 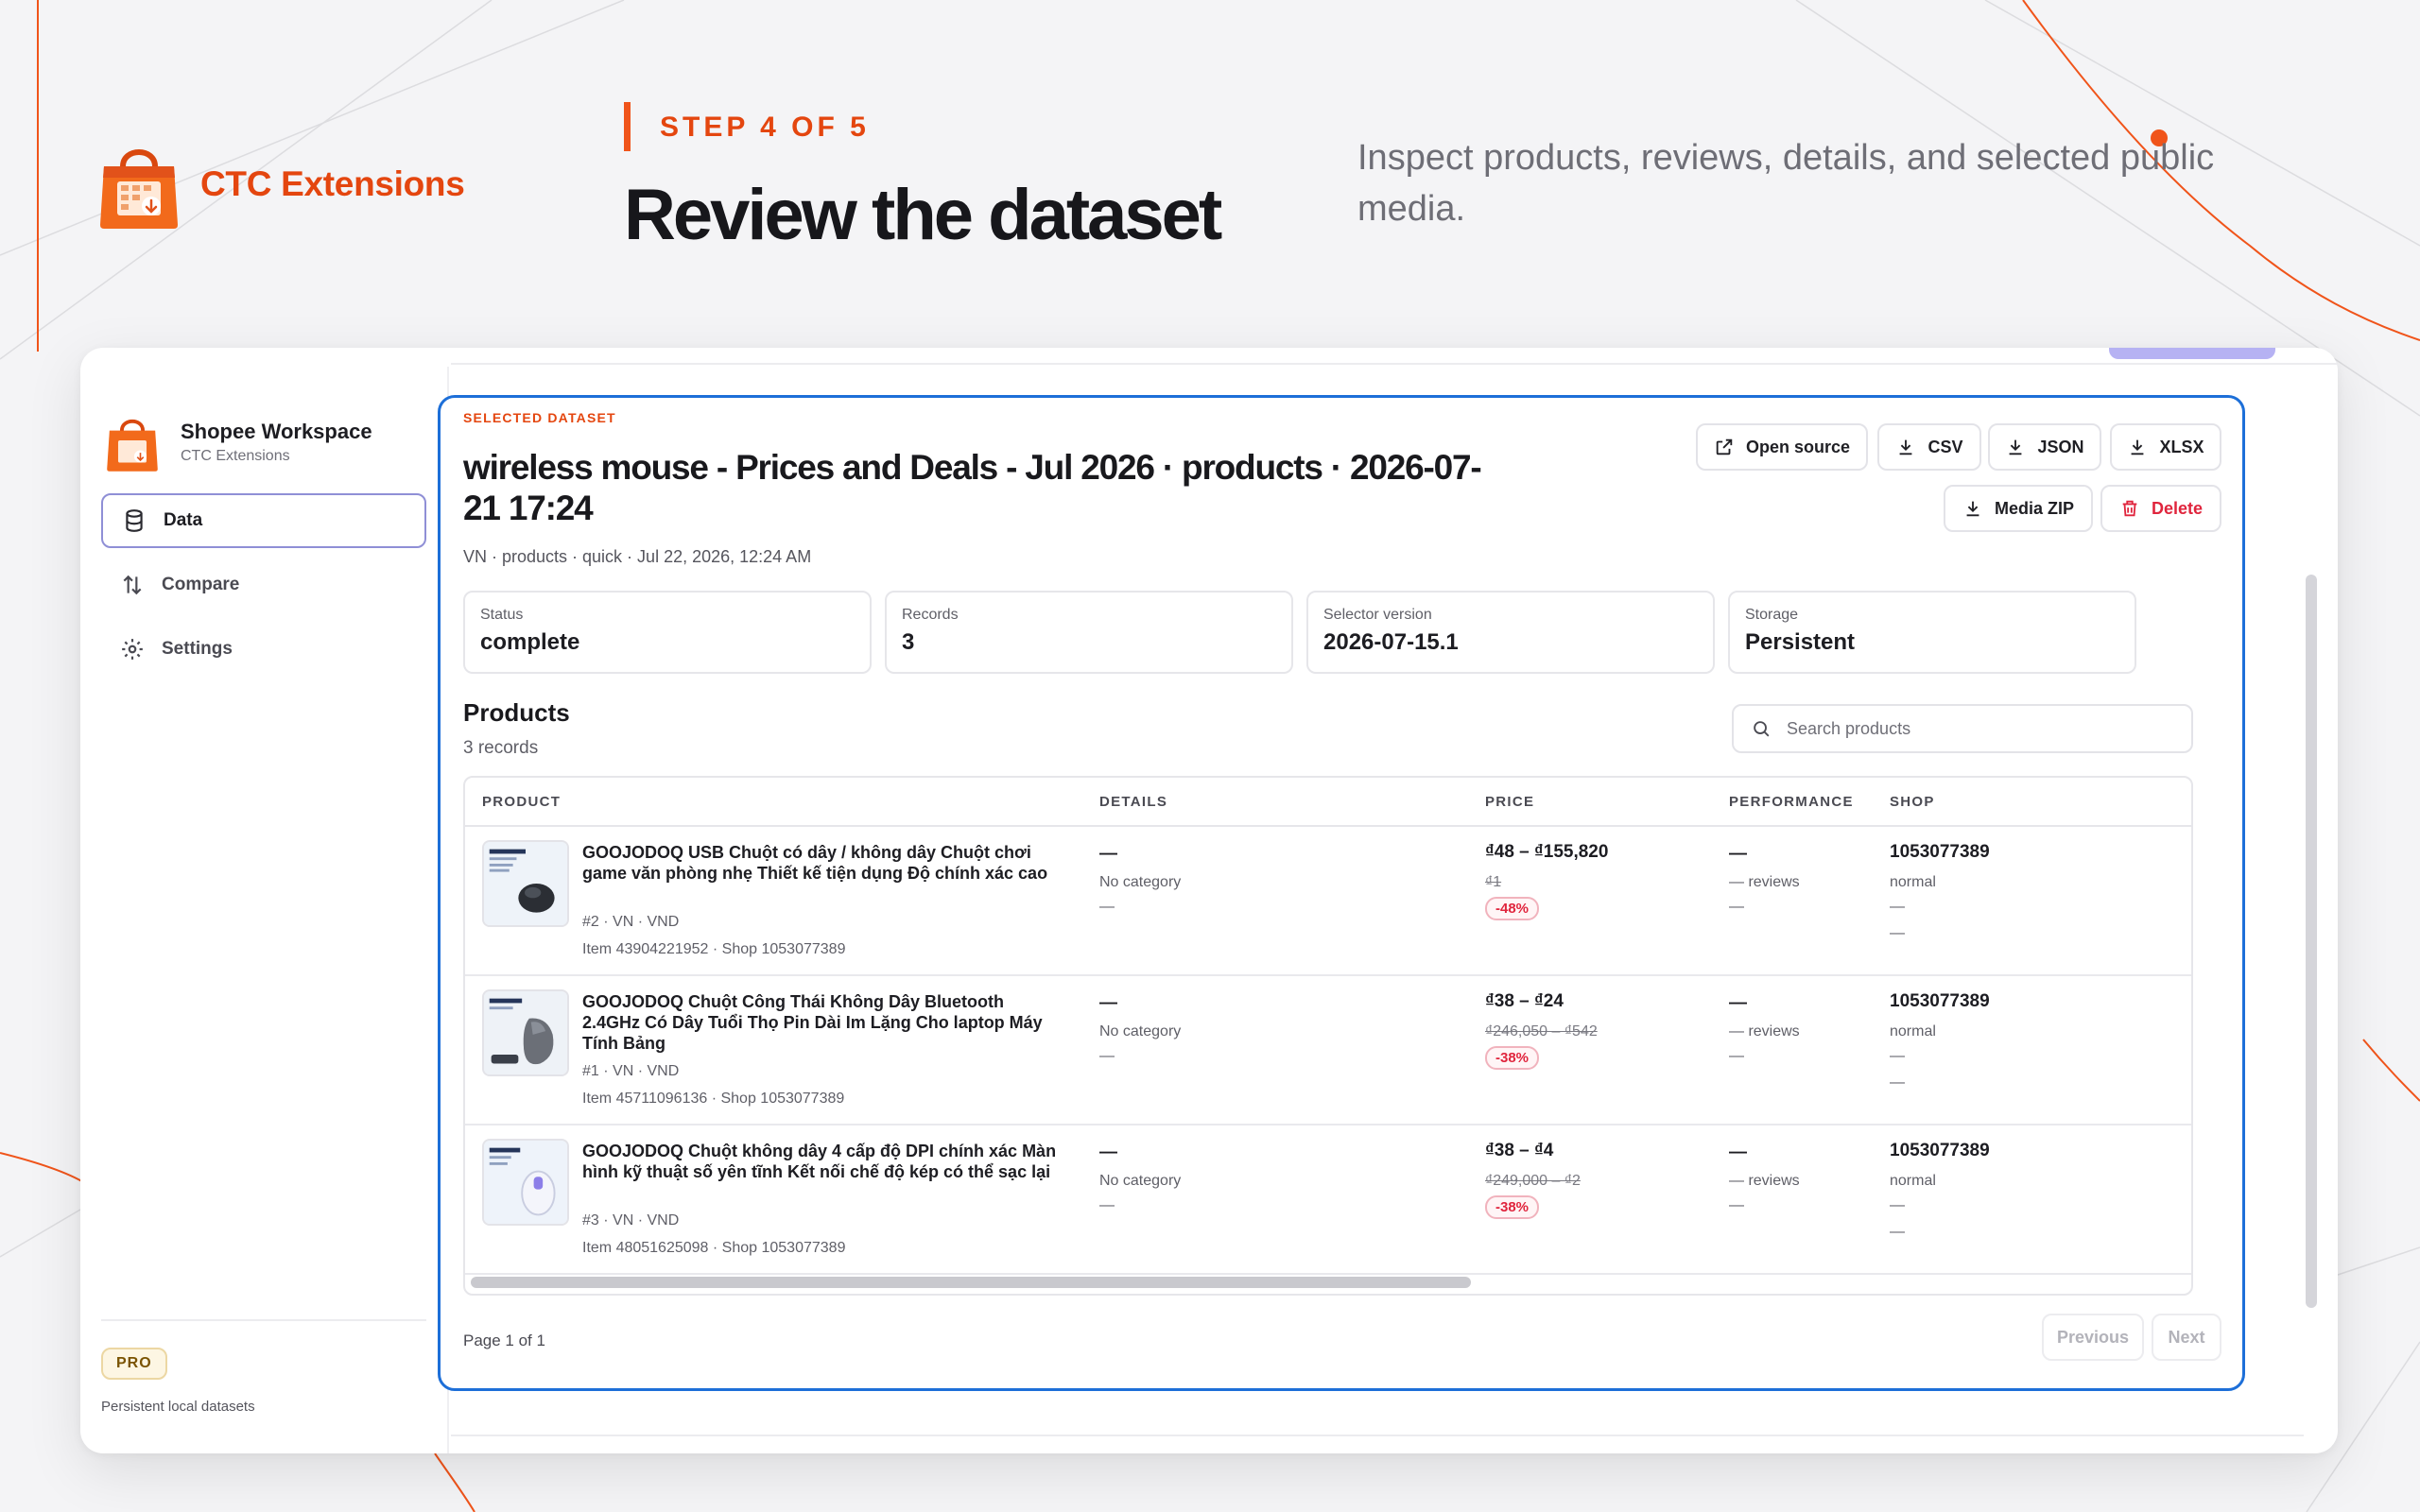 I want to click on open-source-button: Open source, so click(x=1782, y=447).